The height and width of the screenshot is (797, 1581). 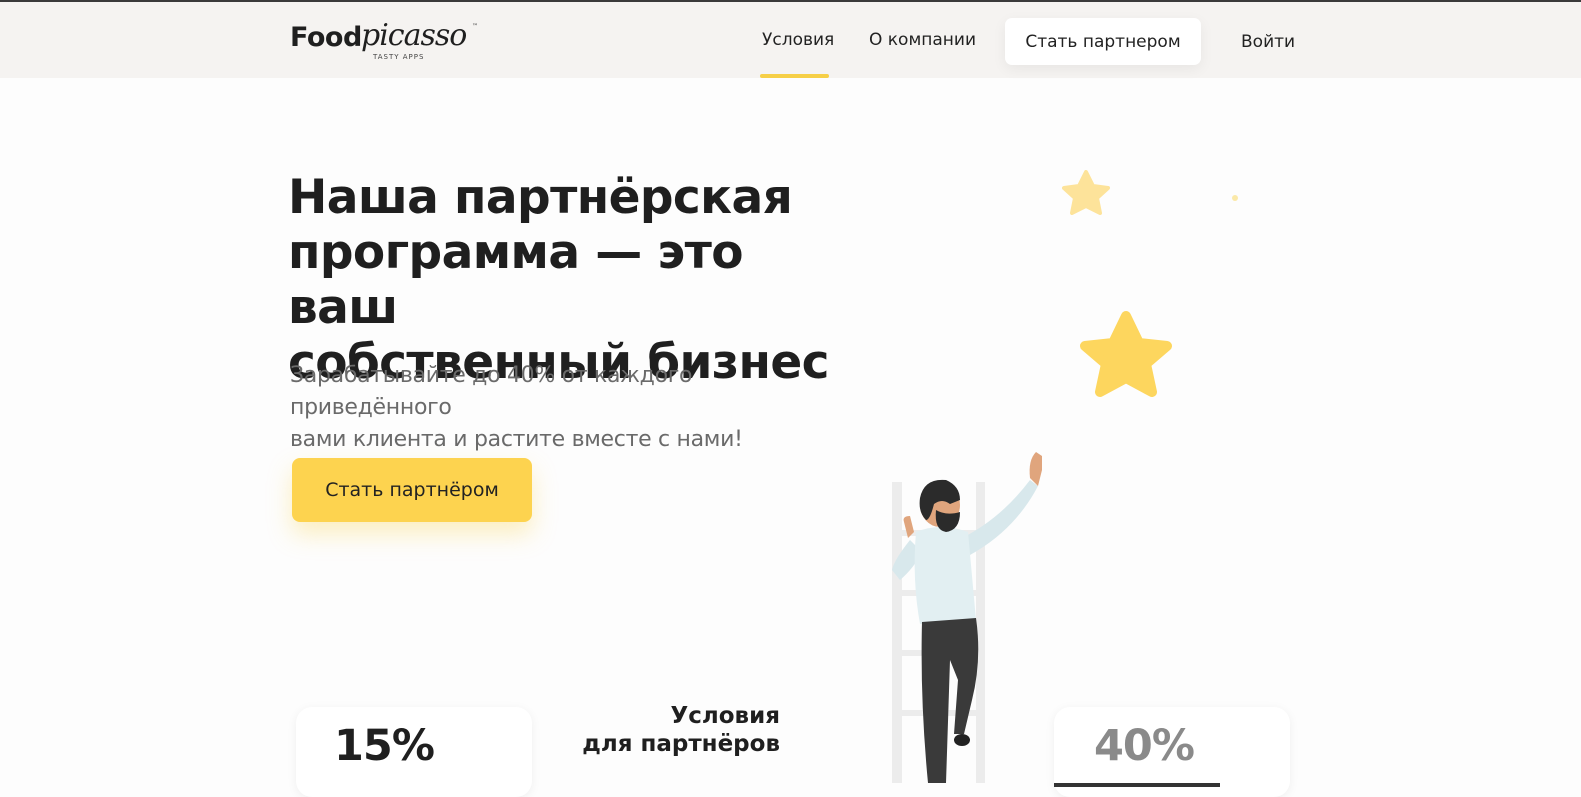 What do you see at coordinates (384, 746) in the screenshot?
I see `commission-value: 15%` at bounding box center [384, 746].